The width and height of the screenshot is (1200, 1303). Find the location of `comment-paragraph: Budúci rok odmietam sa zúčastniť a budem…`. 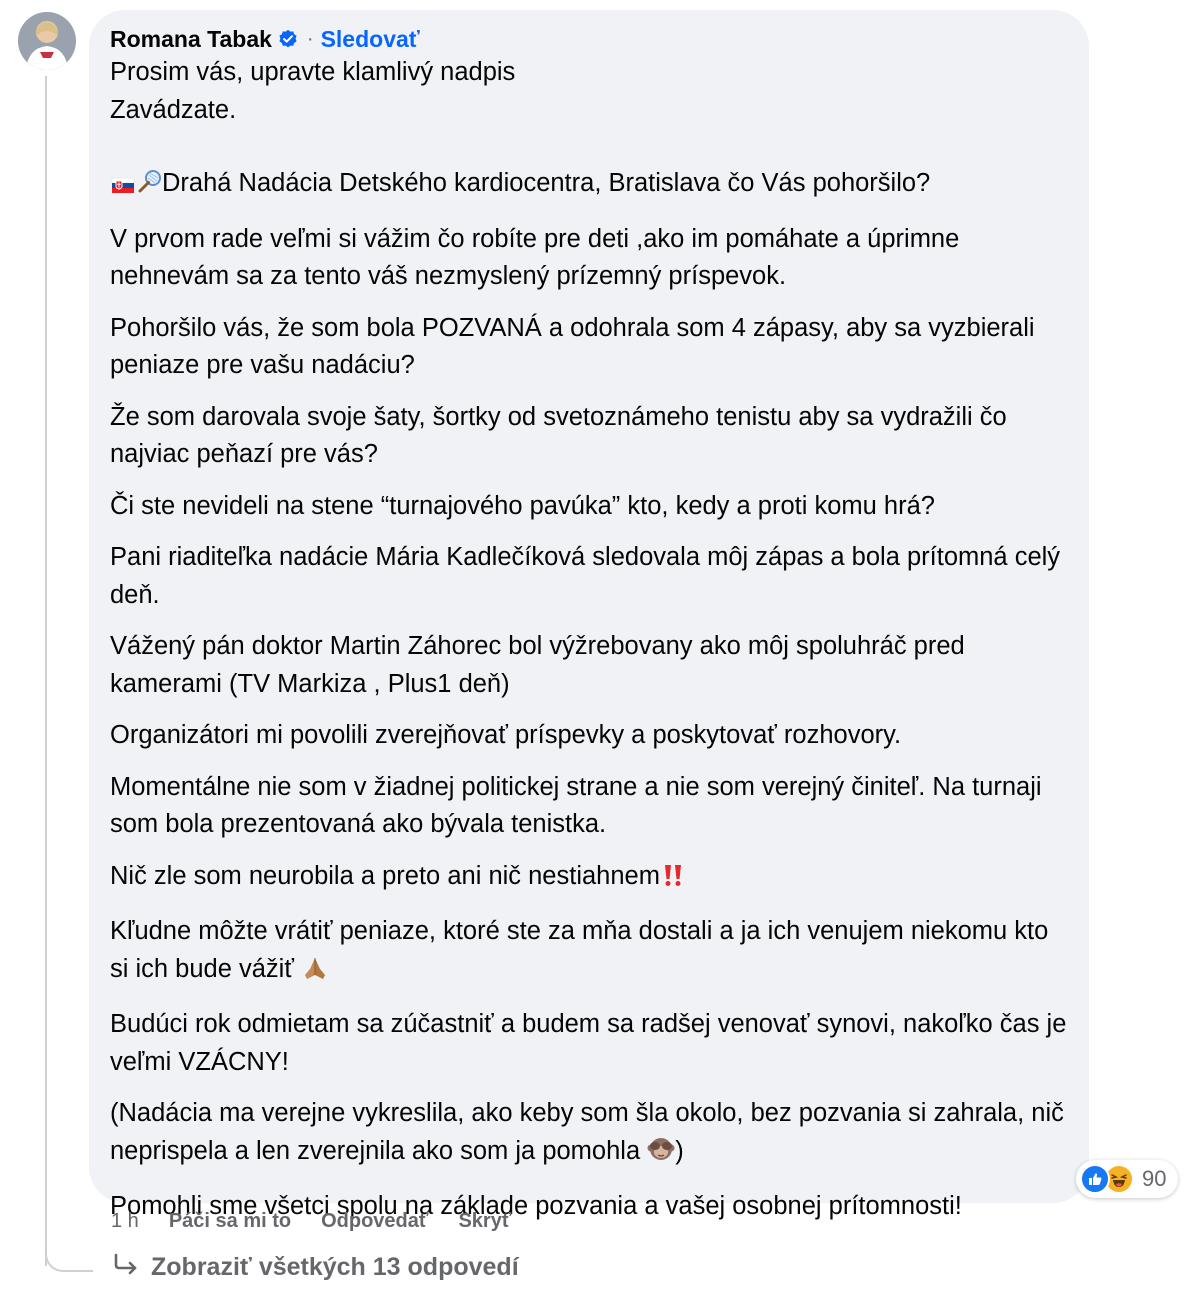

comment-paragraph: Budúci rok odmietam sa zúčastniť a budem… is located at coordinates (588, 1043).